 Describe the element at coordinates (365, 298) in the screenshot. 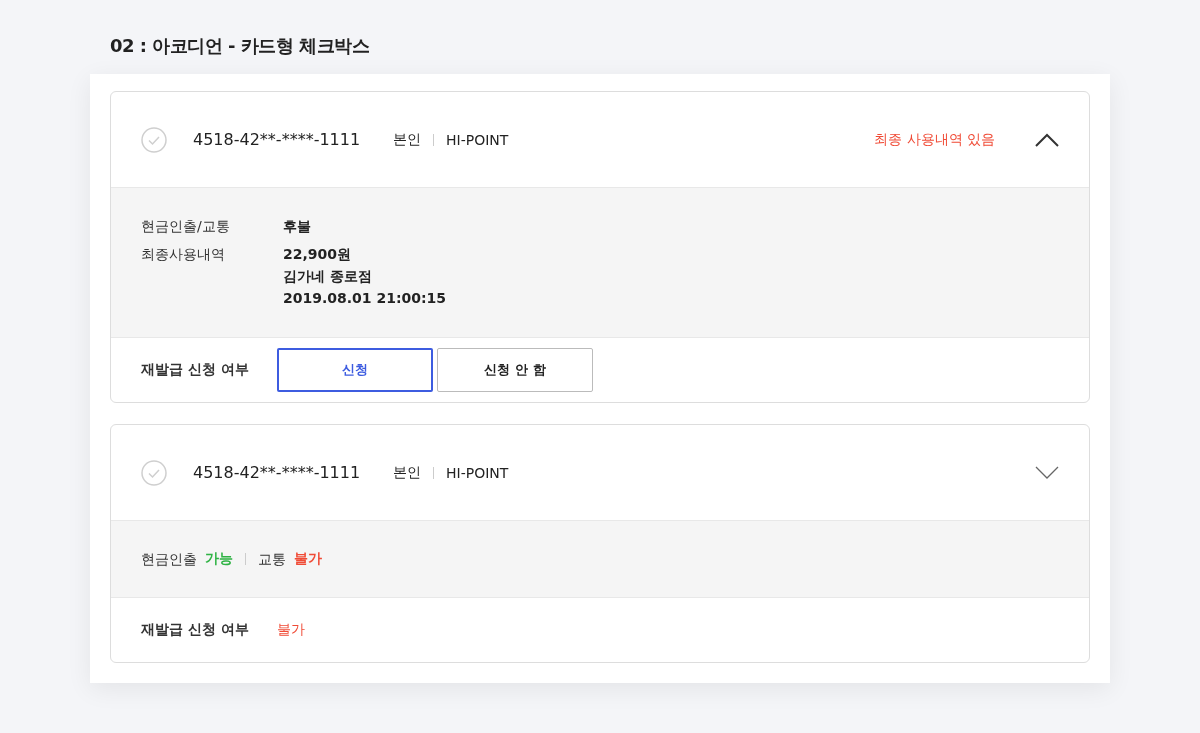

I see `detail-value: 2019.08.01 21:00:15` at that location.